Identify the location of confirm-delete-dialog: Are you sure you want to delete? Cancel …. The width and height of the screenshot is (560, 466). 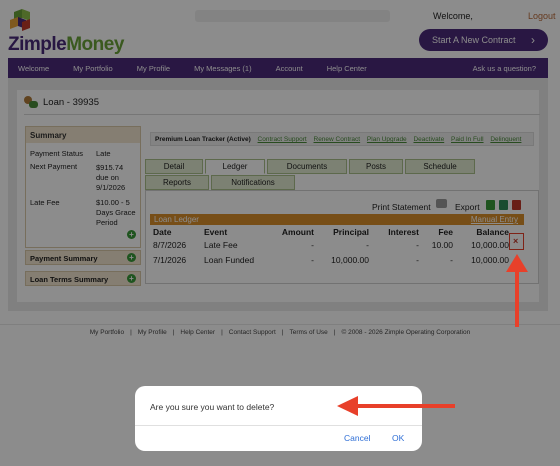
(278, 418).